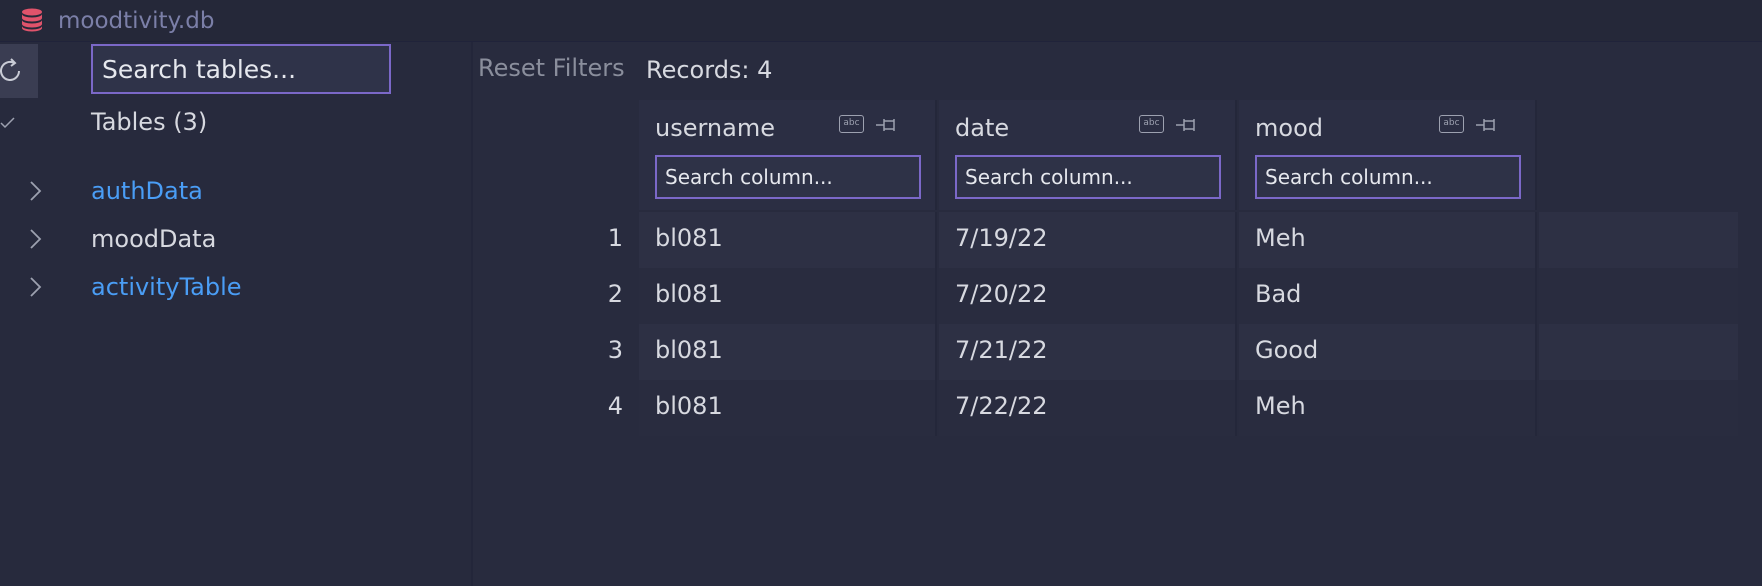  I want to click on cell-date: 7/22/22, so click(1088, 408).